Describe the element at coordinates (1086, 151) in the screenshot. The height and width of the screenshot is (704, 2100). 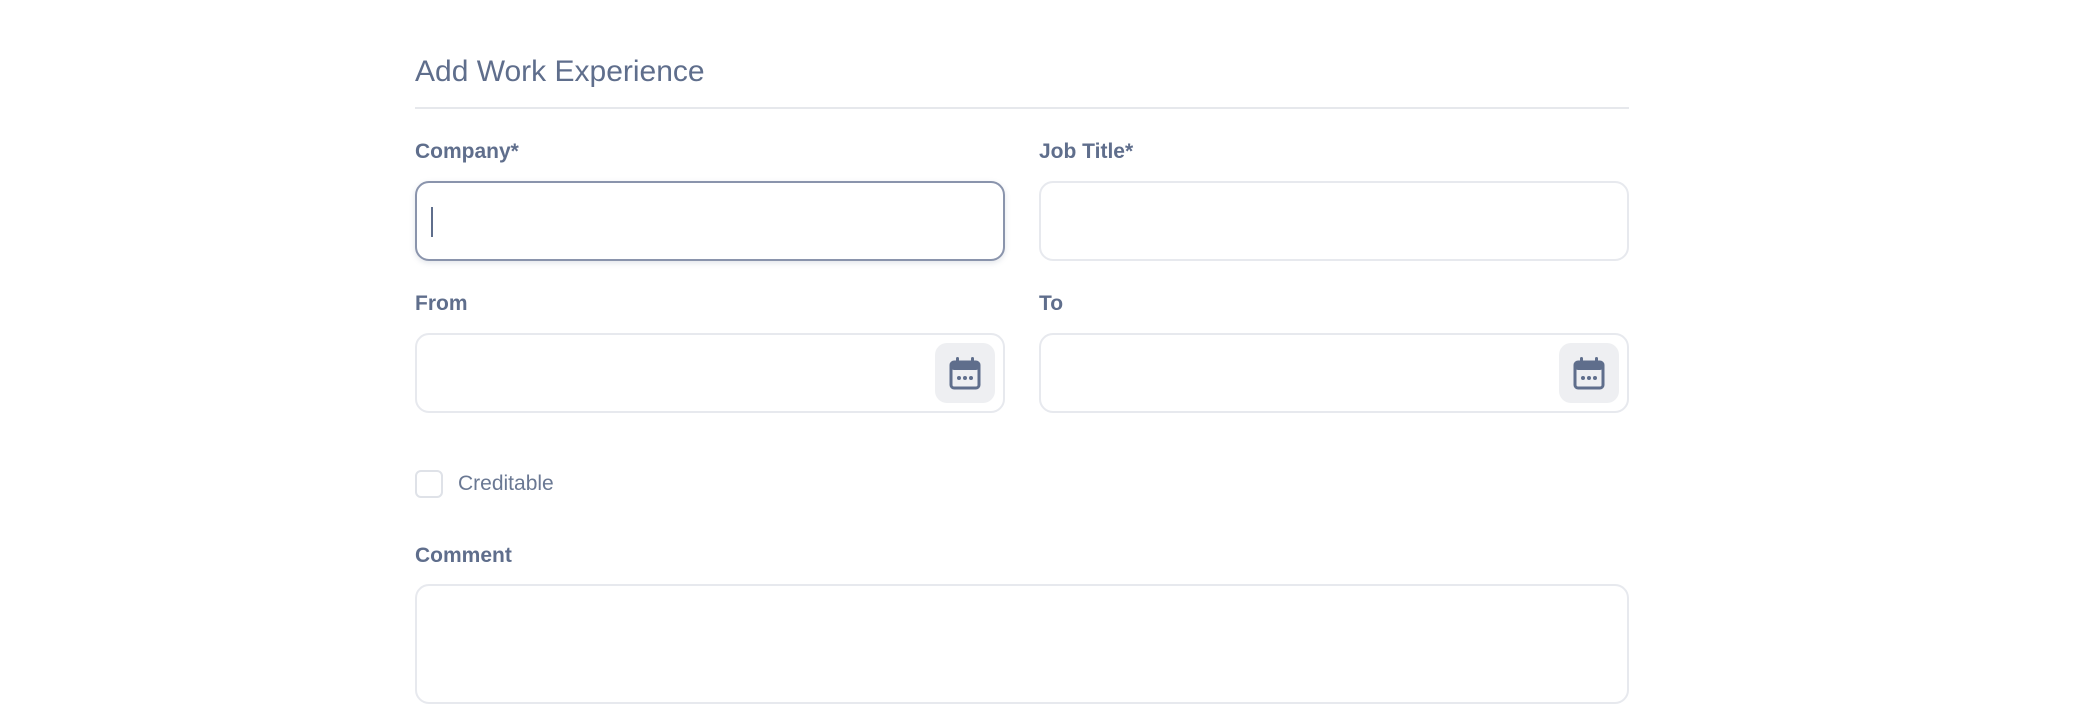
I see `job-title-label: Job Title*` at that location.